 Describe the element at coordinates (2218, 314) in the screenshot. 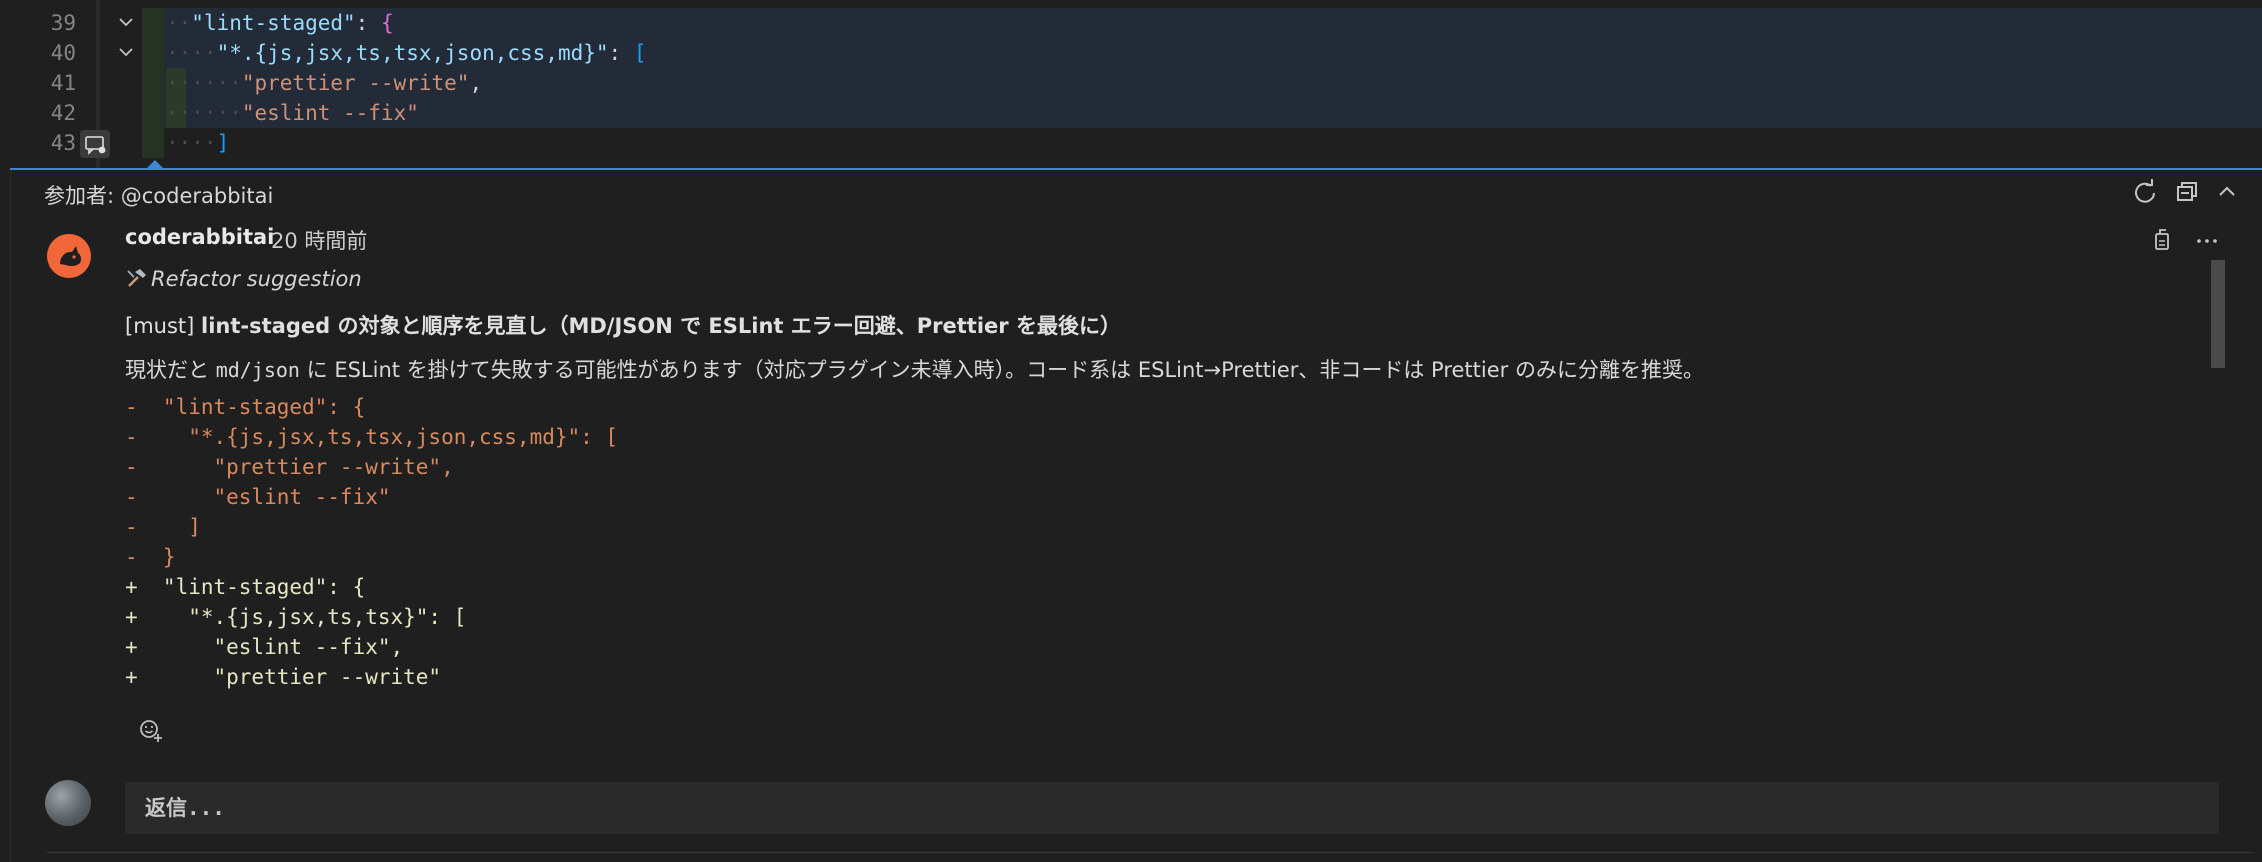

I see `scrollbar` at that location.